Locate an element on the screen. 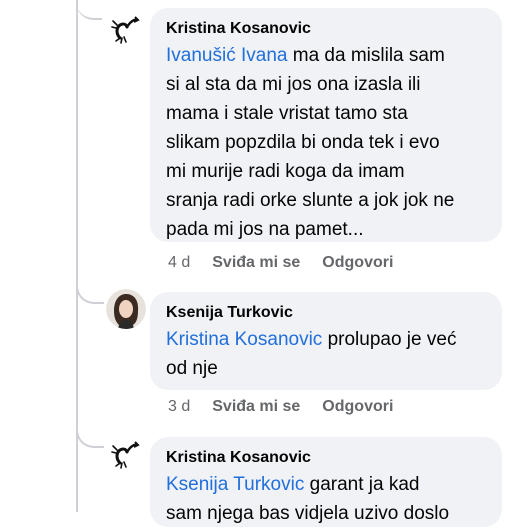 This screenshot has height=528, width=512. comment-line: mi murije radi koga da imam is located at coordinates (285, 171).